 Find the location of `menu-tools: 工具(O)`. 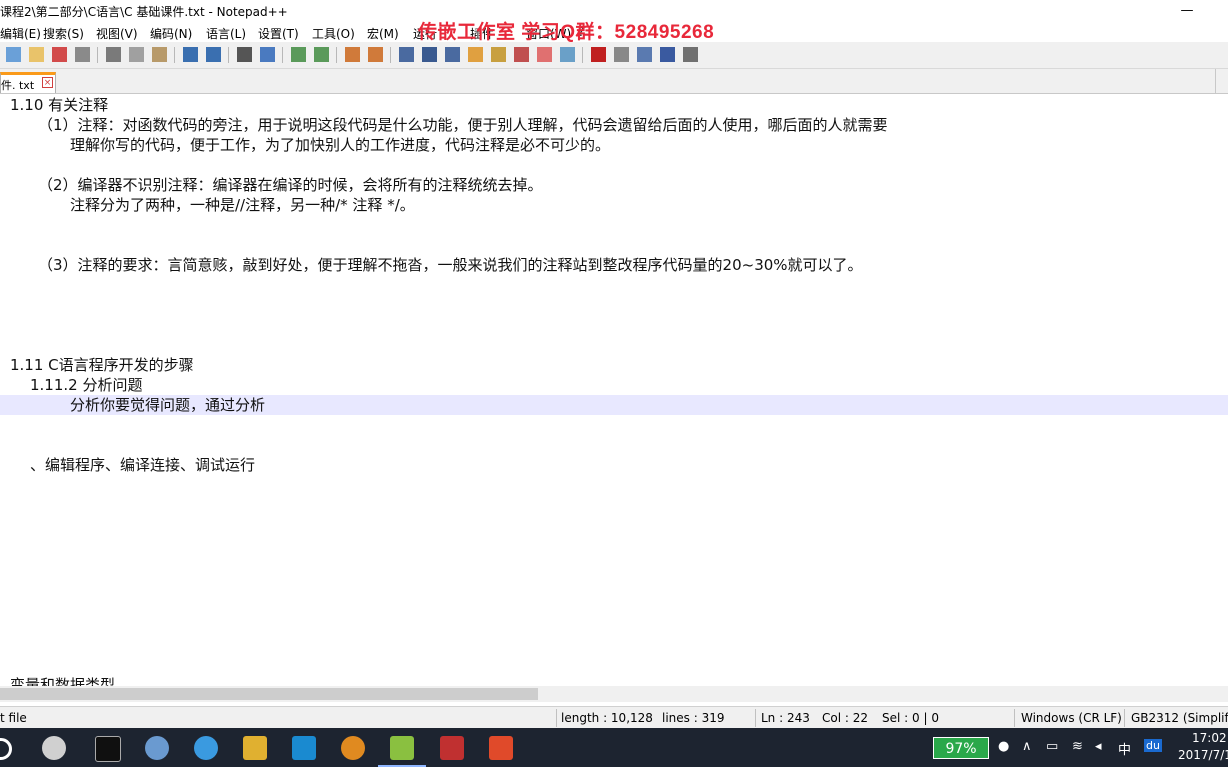

menu-tools: 工具(O) is located at coordinates (333, 33).